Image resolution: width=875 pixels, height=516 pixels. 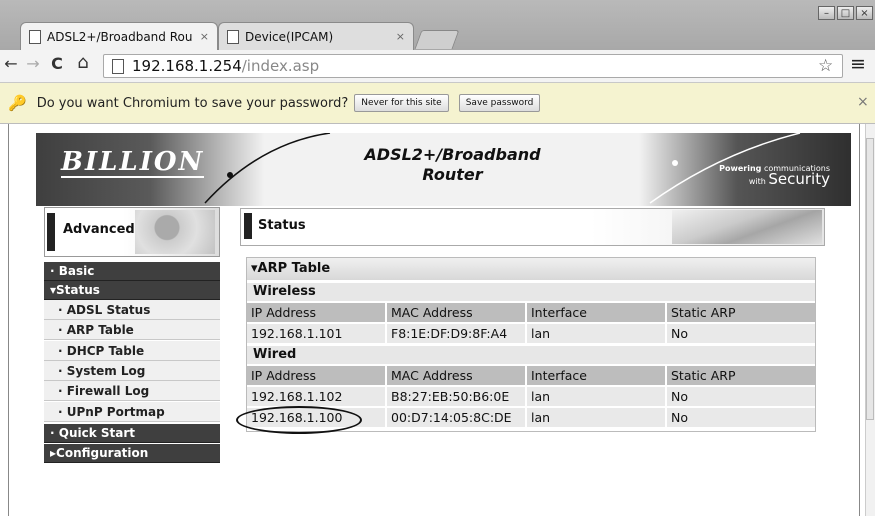 I want to click on close-window-button: ×, so click(x=864, y=13).